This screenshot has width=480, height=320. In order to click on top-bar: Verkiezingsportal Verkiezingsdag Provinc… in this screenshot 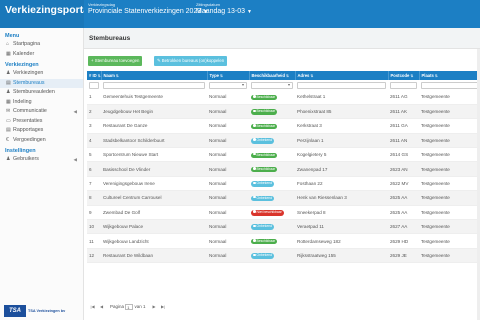, I will do `click(240, 14)`.